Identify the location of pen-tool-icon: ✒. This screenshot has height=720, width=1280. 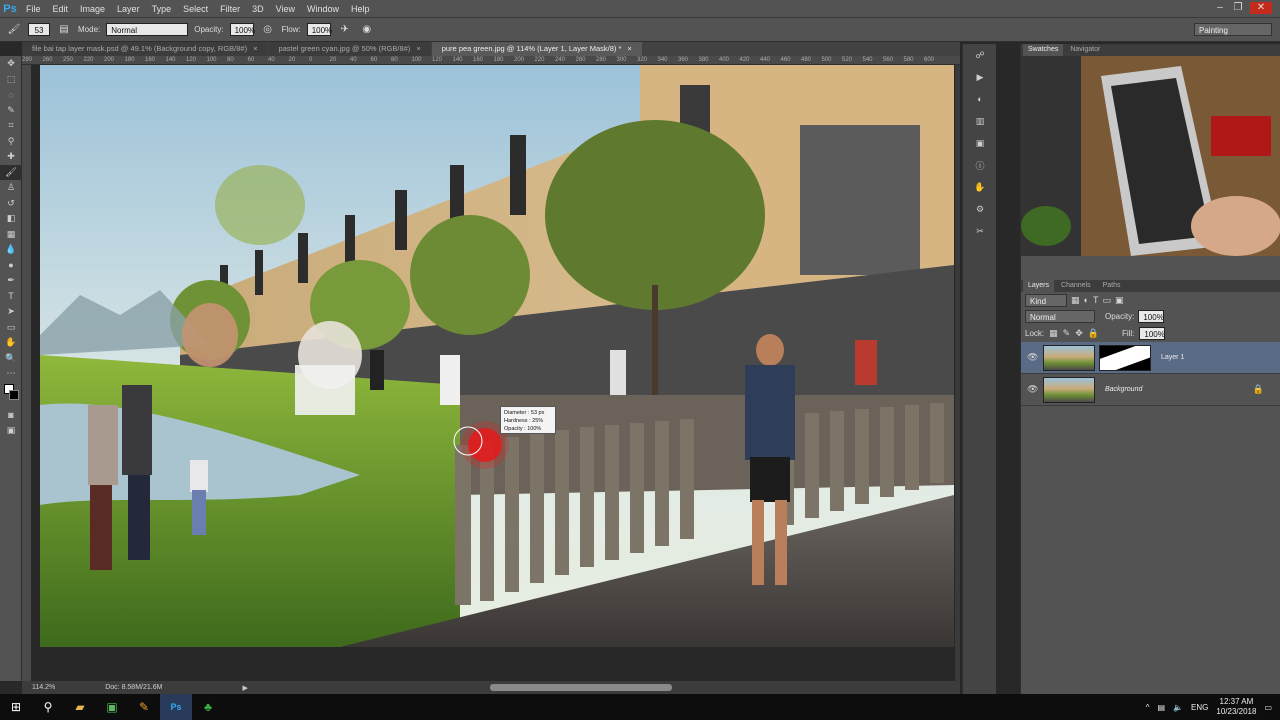
(11, 281).